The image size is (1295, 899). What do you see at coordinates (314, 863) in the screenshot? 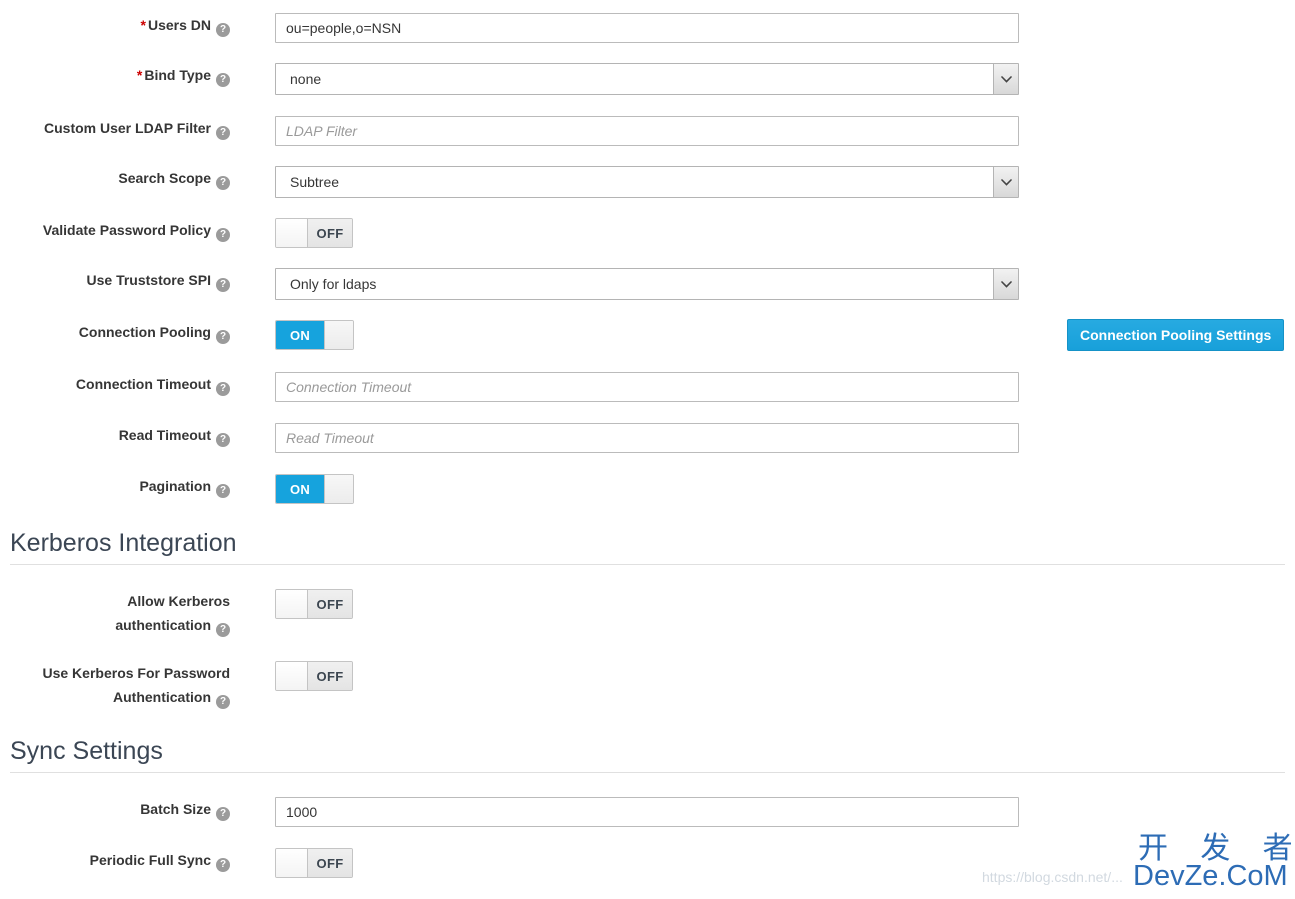
I see `periodic-full-sync-toggle: OFF` at bounding box center [314, 863].